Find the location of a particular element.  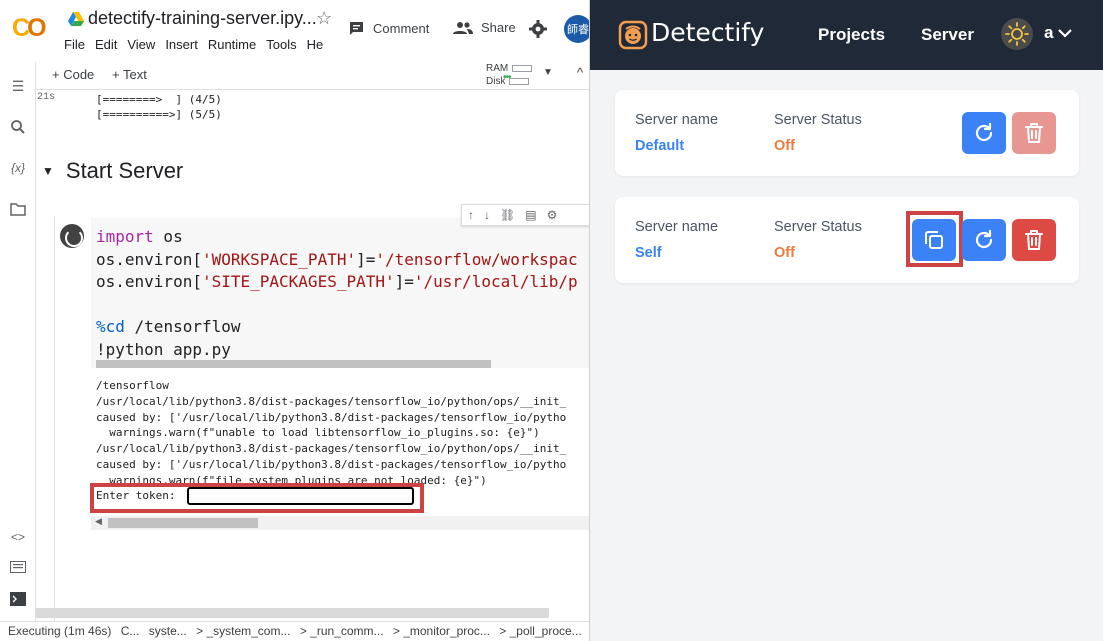

execution-time: 21s is located at coordinates (46, 97).